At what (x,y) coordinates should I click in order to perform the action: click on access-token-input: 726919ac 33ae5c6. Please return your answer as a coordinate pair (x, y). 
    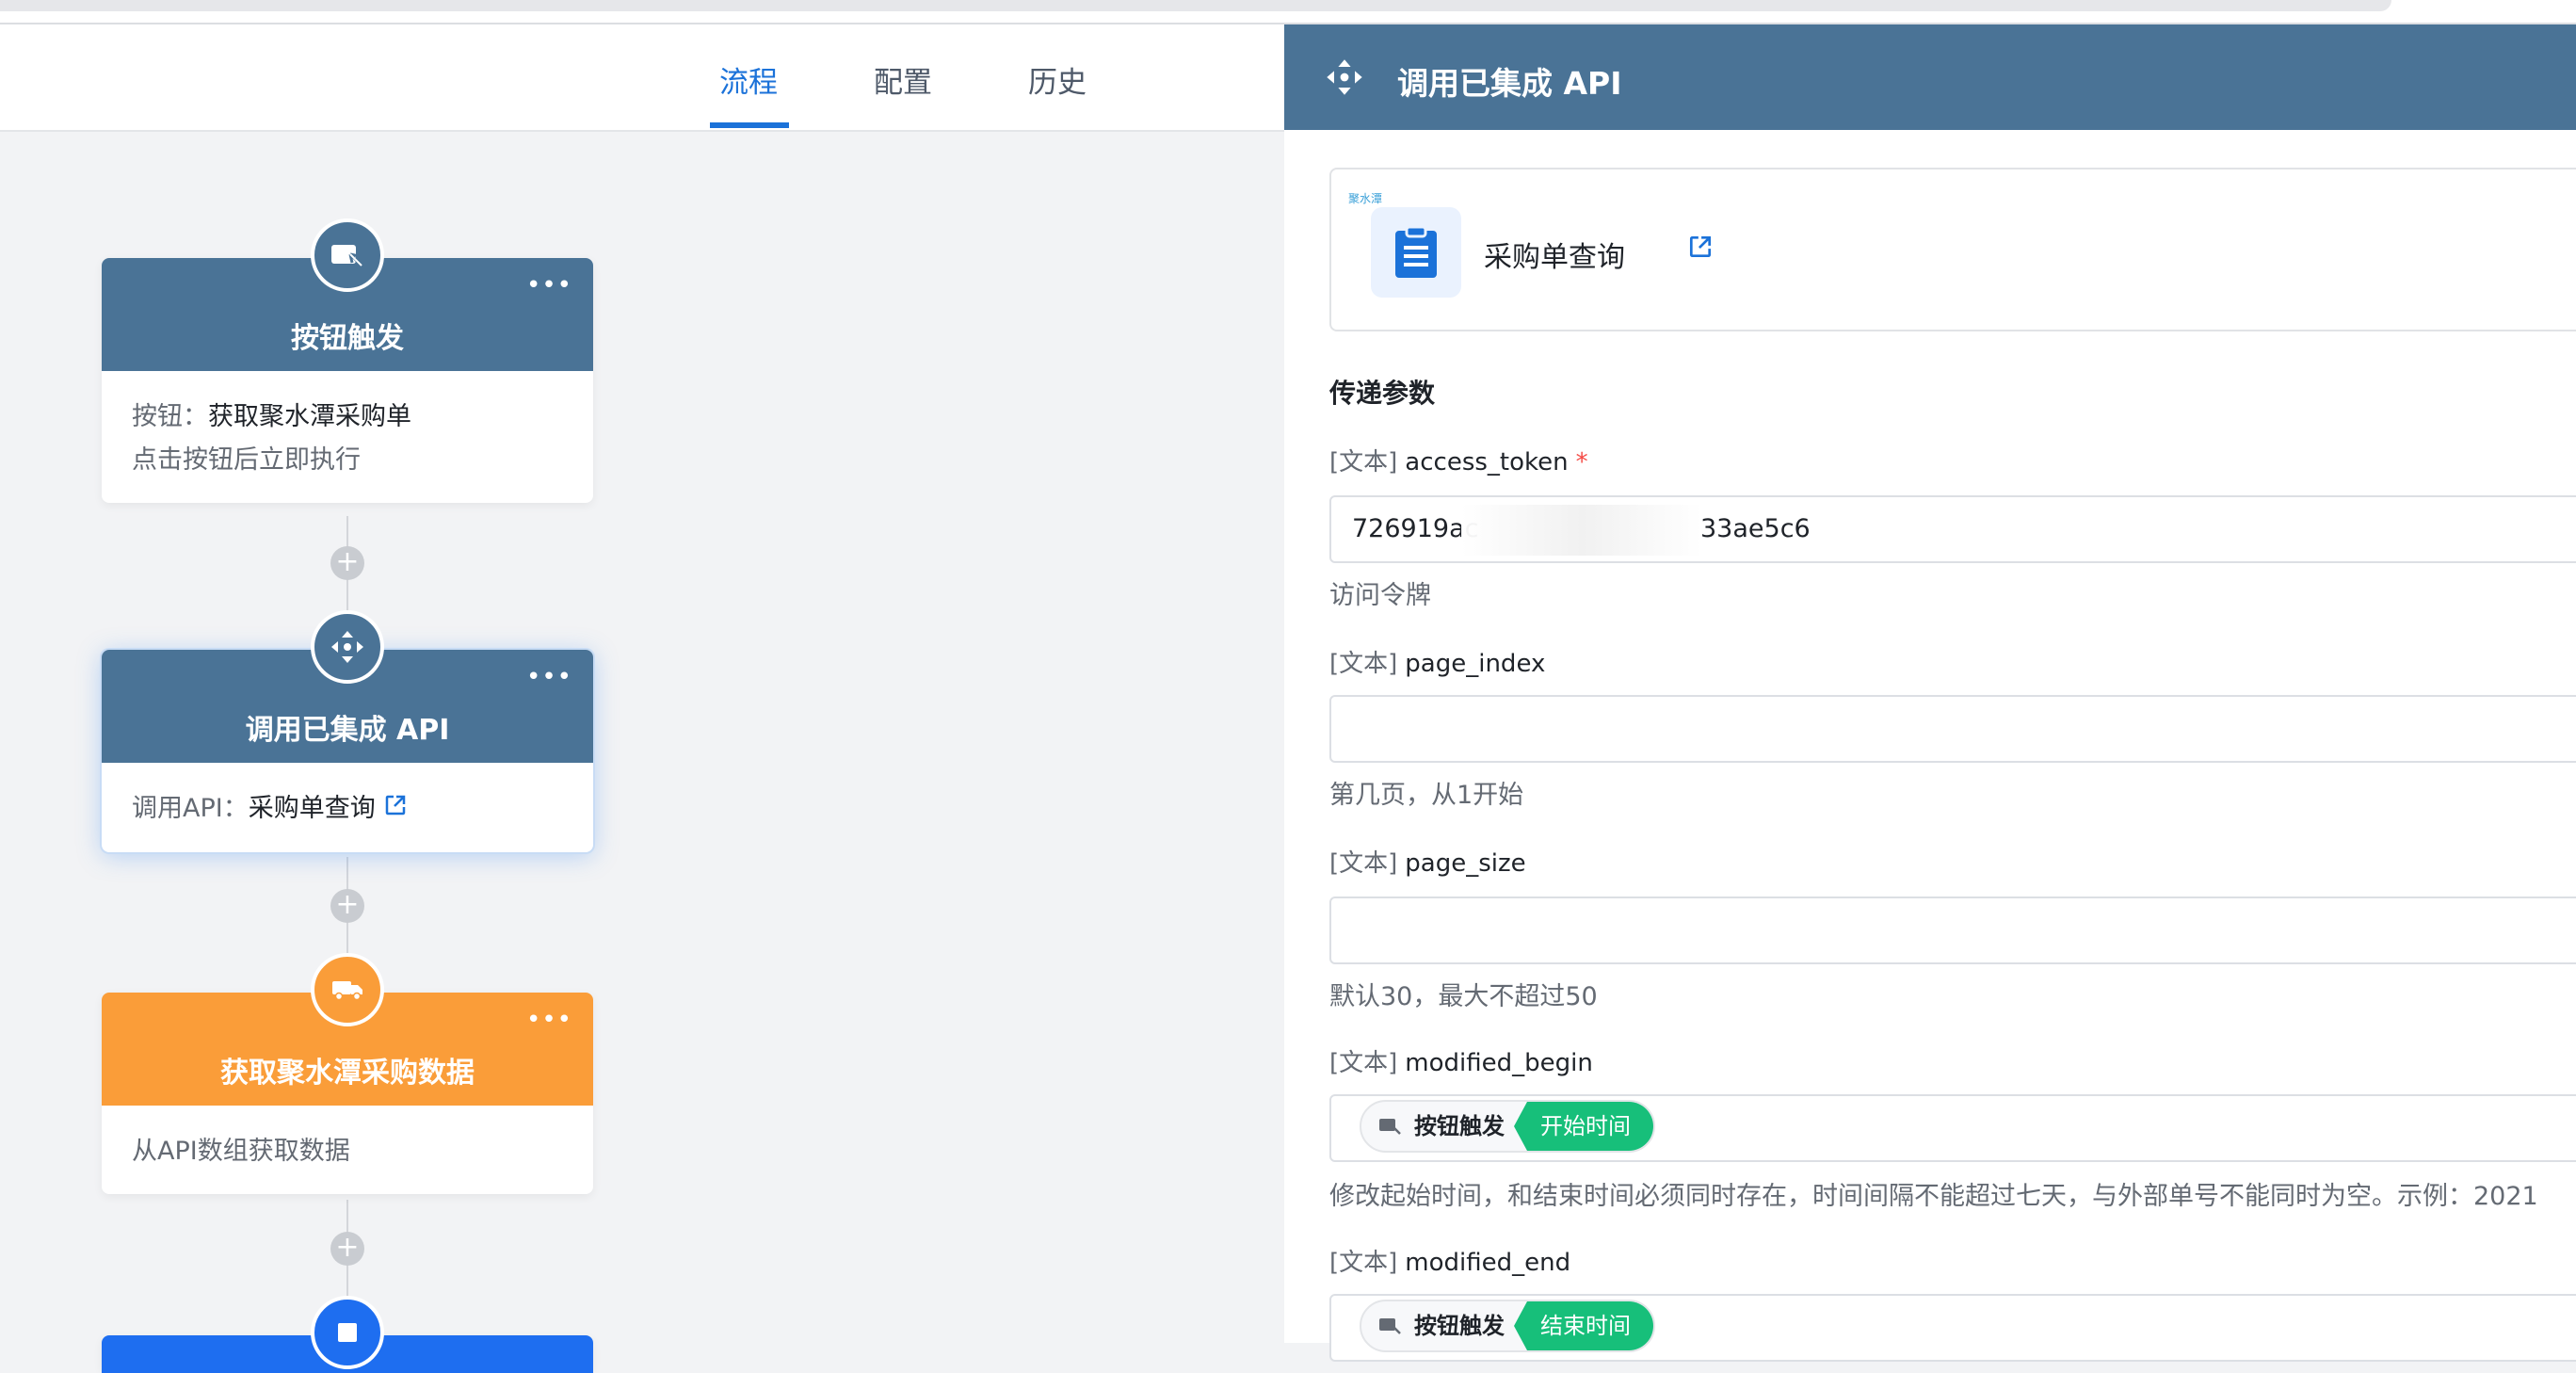
    Looking at the image, I should click on (1952, 529).